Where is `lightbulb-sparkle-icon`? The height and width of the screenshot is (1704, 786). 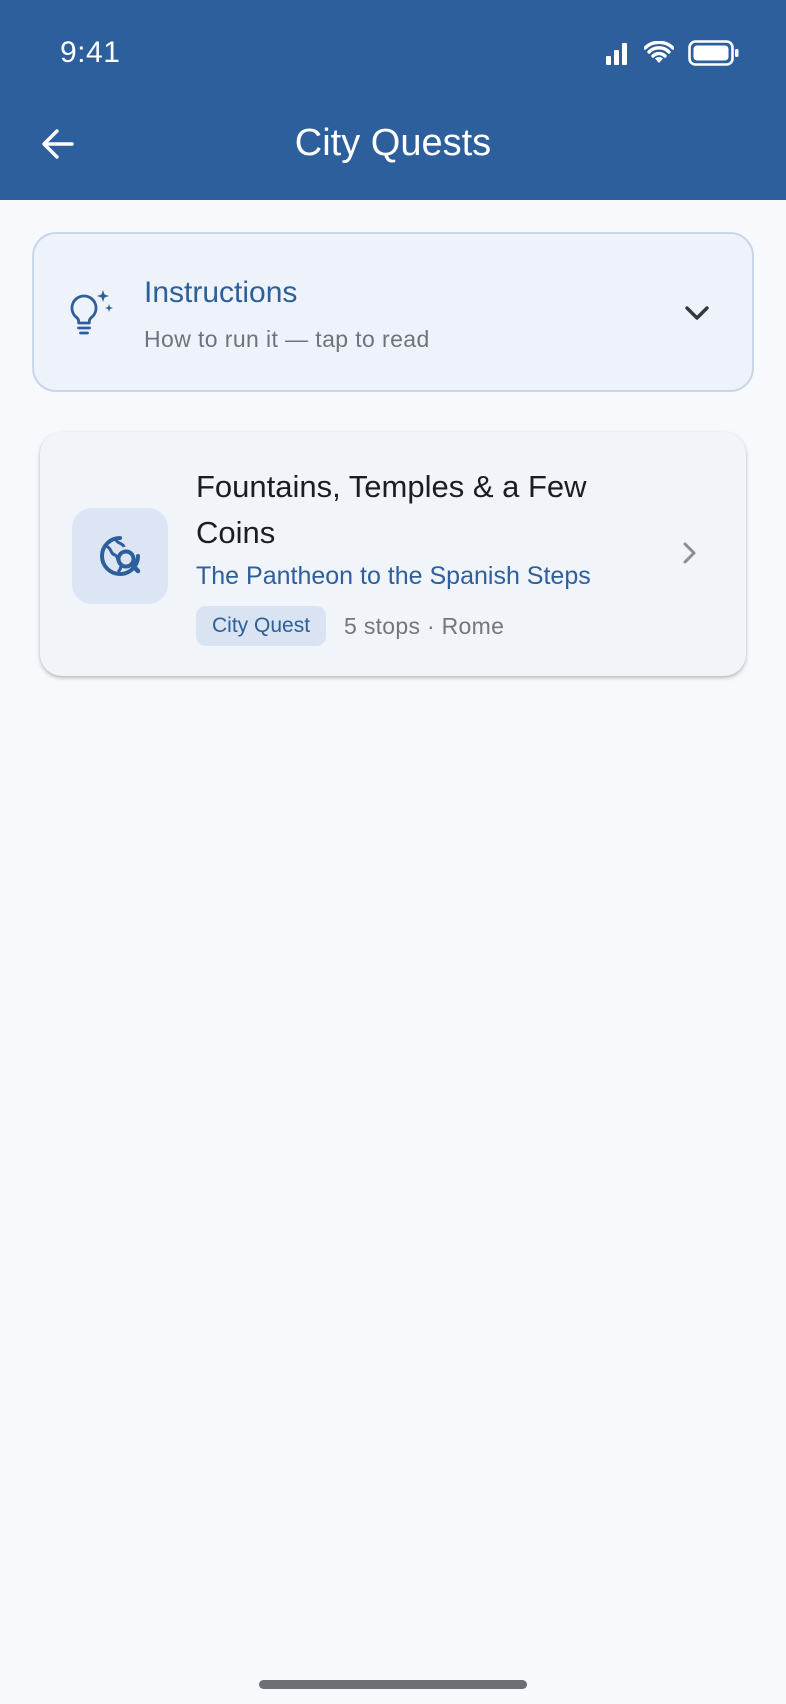 lightbulb-sparkle-icon is located at coordinates (91, 312).